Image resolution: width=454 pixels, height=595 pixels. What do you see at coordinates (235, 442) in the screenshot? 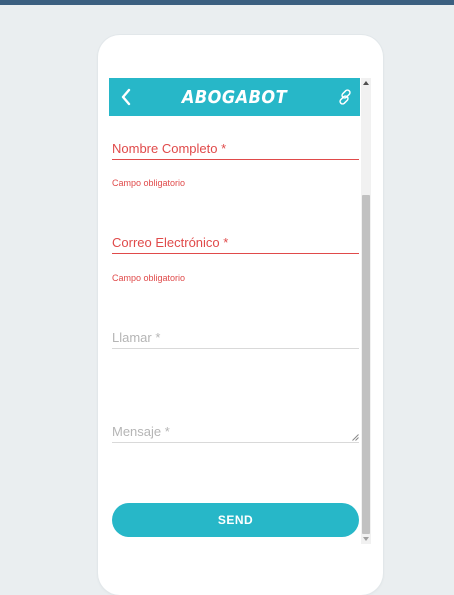
I see `mensaje-underline` at bounding box center [235, 442].